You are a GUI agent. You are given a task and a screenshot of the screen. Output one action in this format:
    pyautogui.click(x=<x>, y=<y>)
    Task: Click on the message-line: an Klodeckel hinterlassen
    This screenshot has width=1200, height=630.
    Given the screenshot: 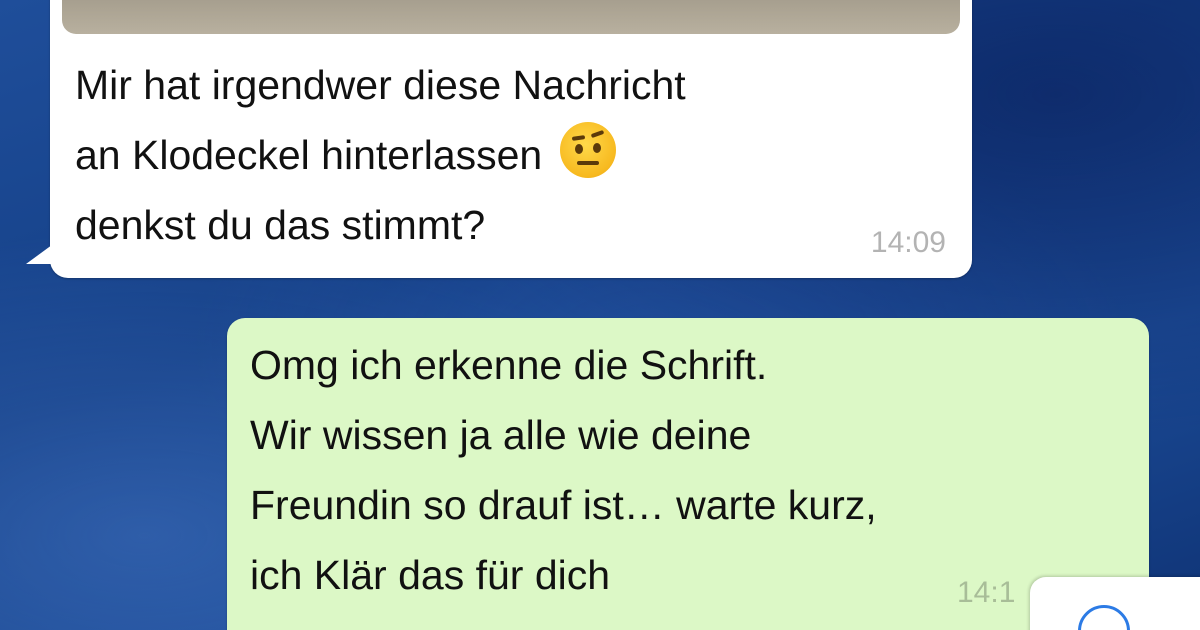 What is the action you would take?
    pyautogui.click(x=309, y=155)
    